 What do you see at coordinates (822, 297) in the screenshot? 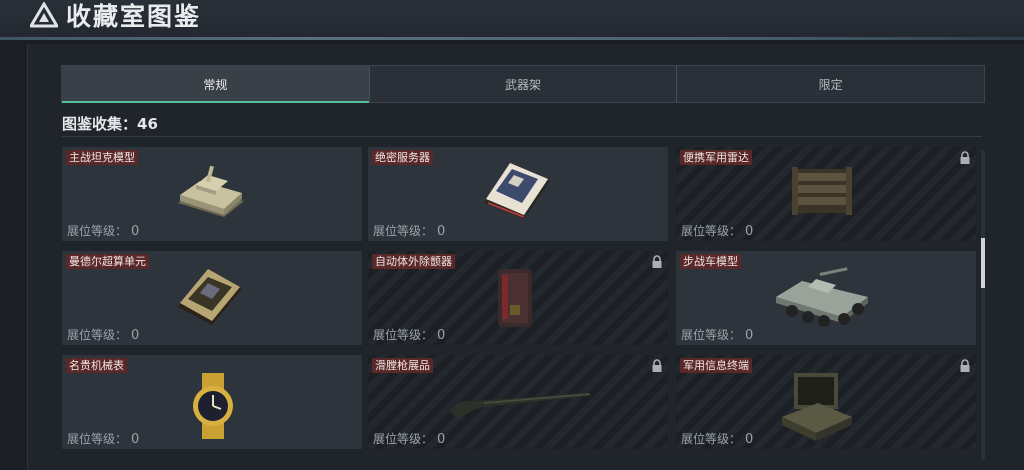
I see `ifv-icon` at bounding box center [822, 297].